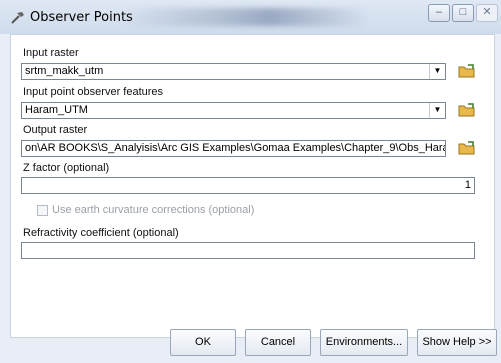 The width and height of the screenshot is (501, 363). Describe the element at coordinates (81, 17) in the screenshot. I see `window-title: Observer Points` at that location.